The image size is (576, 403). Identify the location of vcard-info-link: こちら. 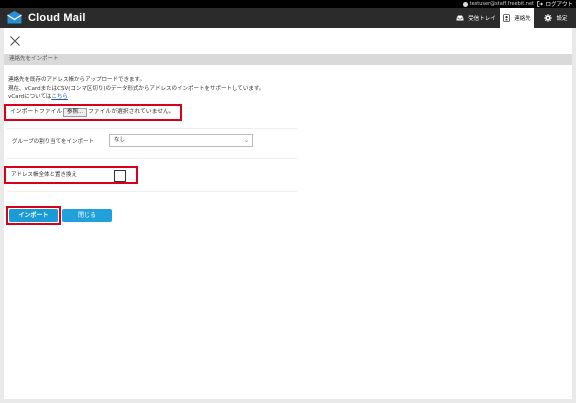
(59, 97).